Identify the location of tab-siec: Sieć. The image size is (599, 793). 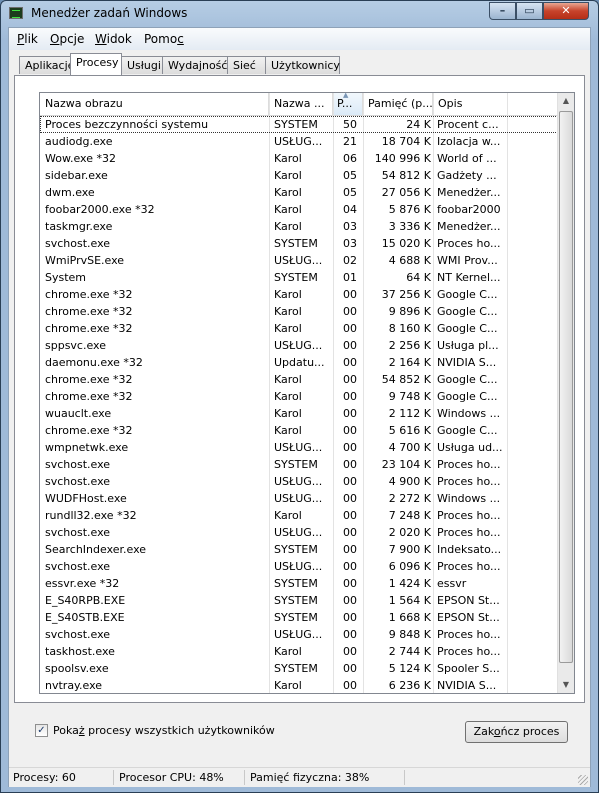
(246, 65).